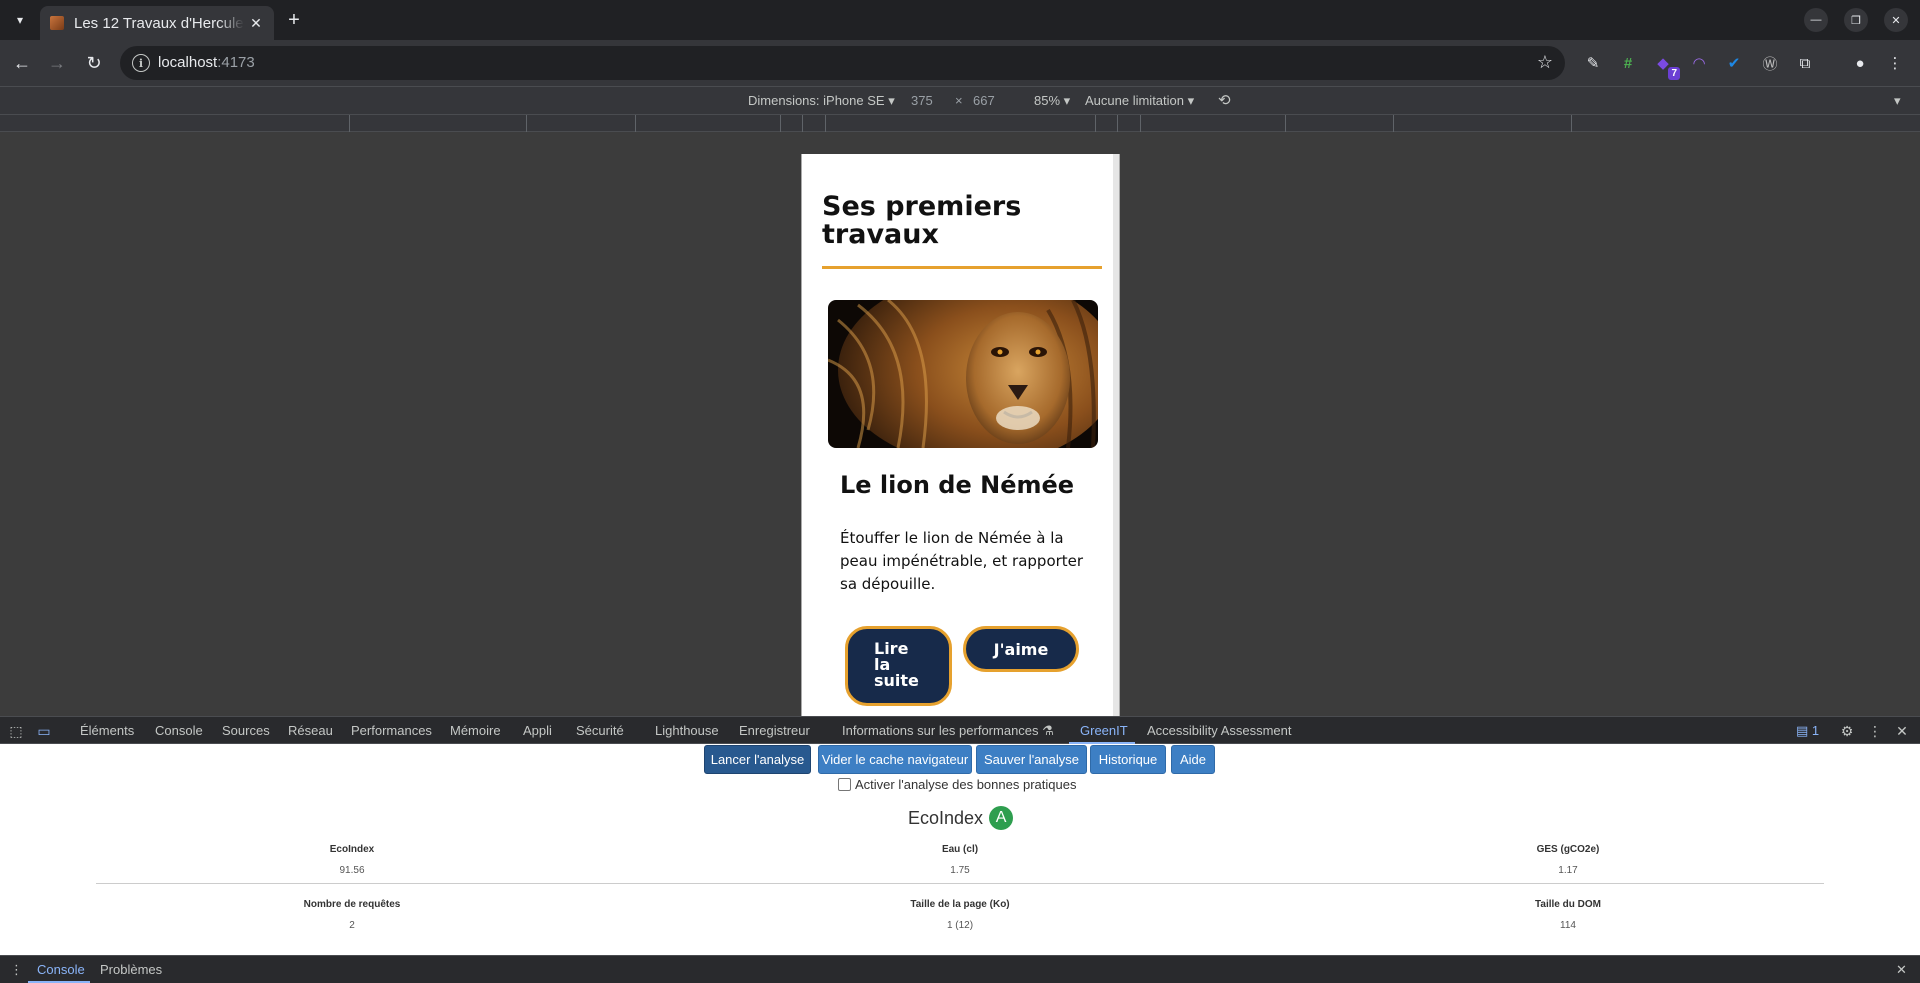 Image resolution: width=1920 pixels, height=983 pixels. I want to click on profile-icon: ●, so click(1860, 63).